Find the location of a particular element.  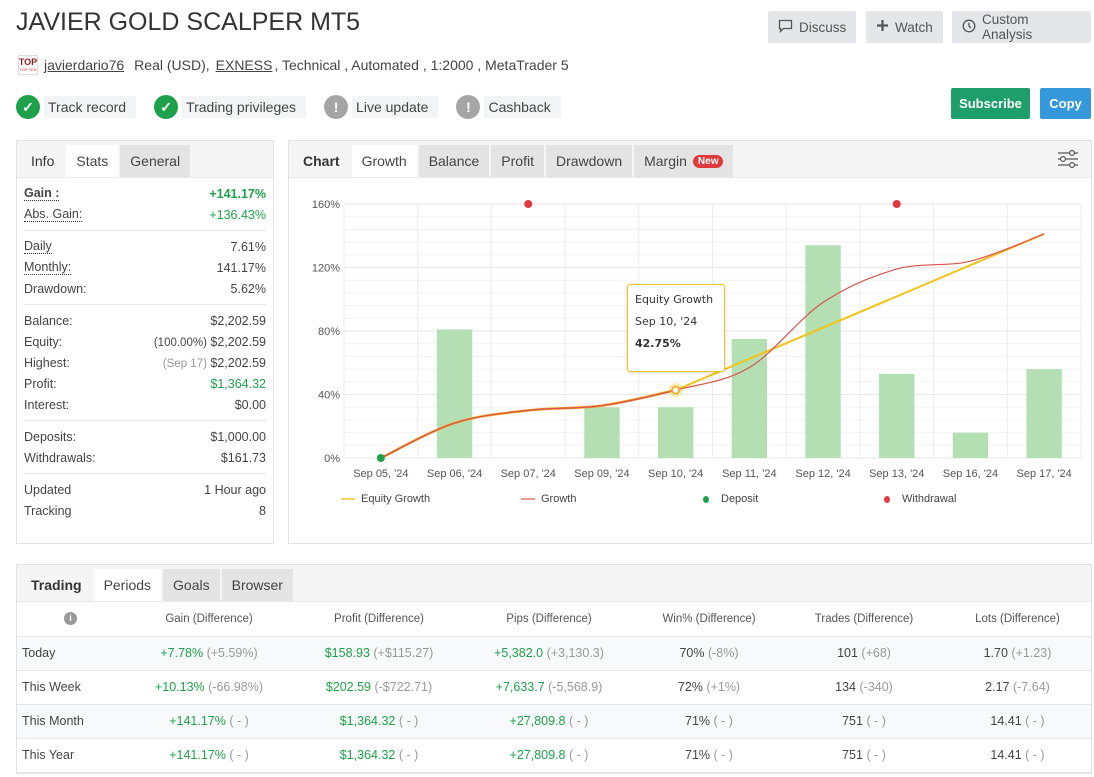

badge-live-update: ! Live update is located at coordinates (381, 107).